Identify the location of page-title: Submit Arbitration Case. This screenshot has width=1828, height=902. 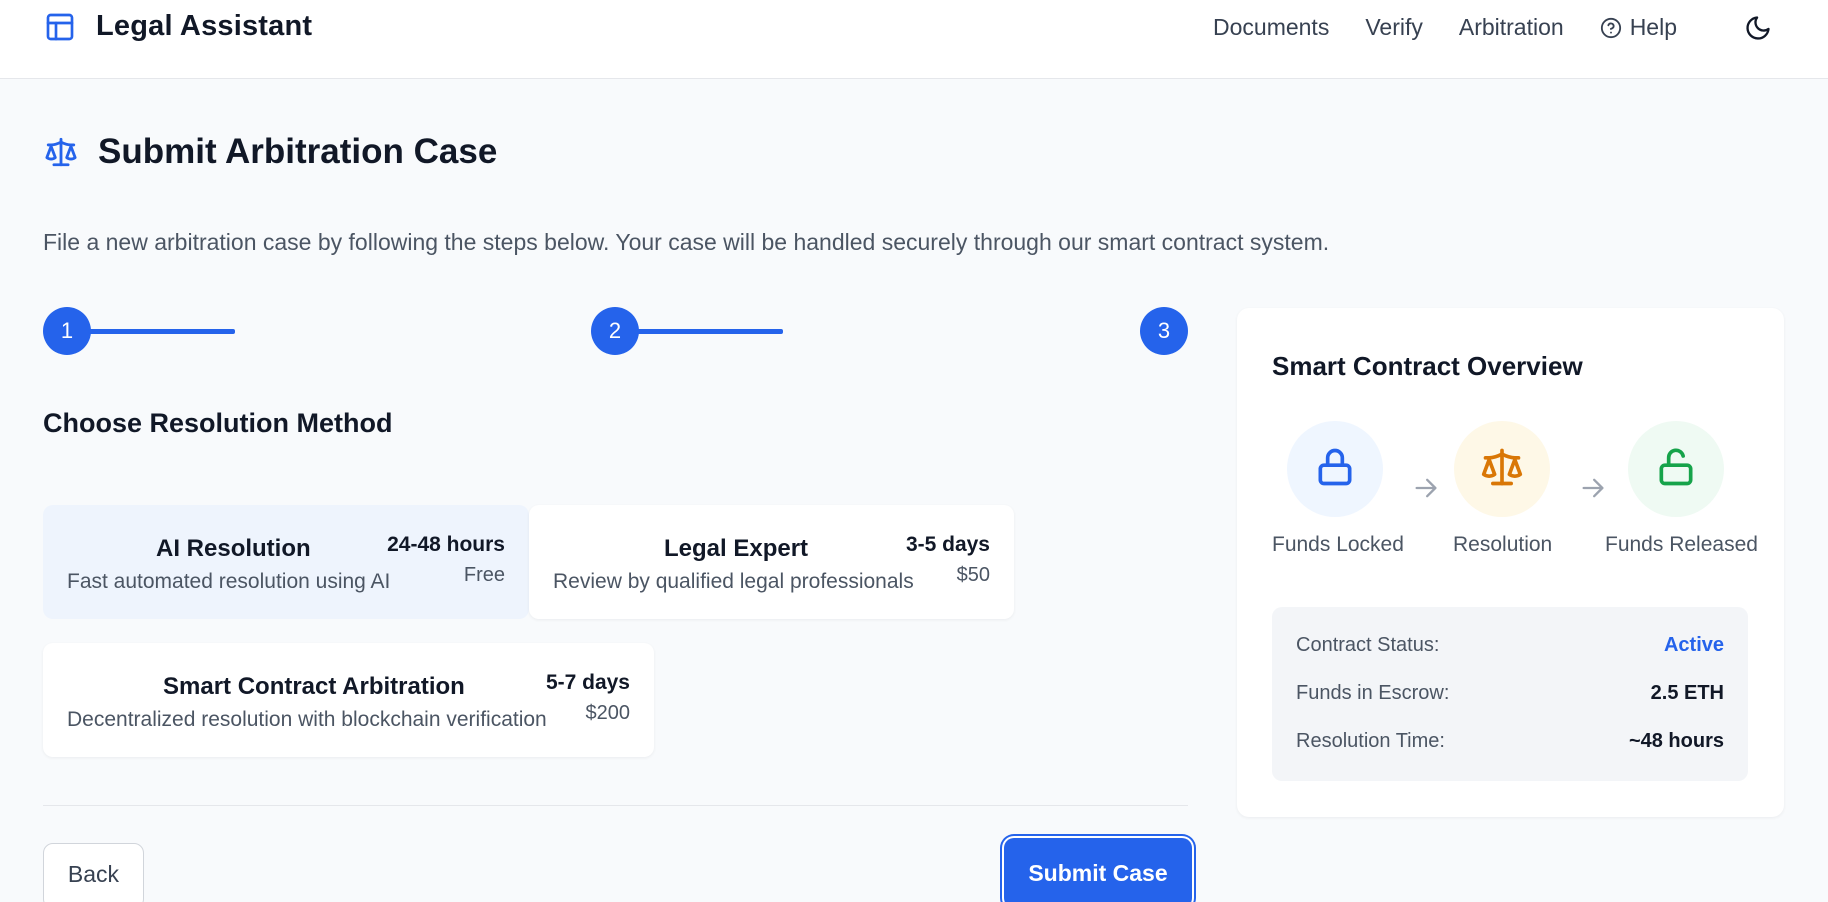
(298, 151).